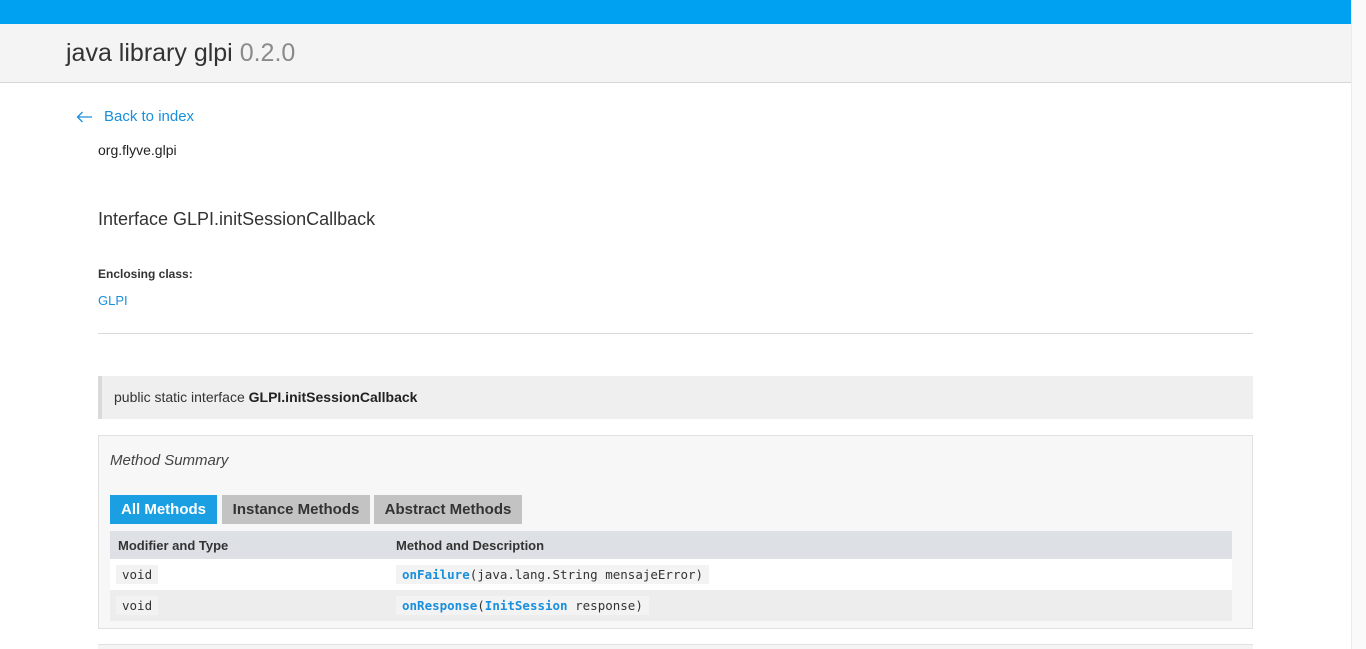 The width and height of the screenshot is (1366, 649). I want to click on back-to-index-label: Back to index, so click(149, 116).